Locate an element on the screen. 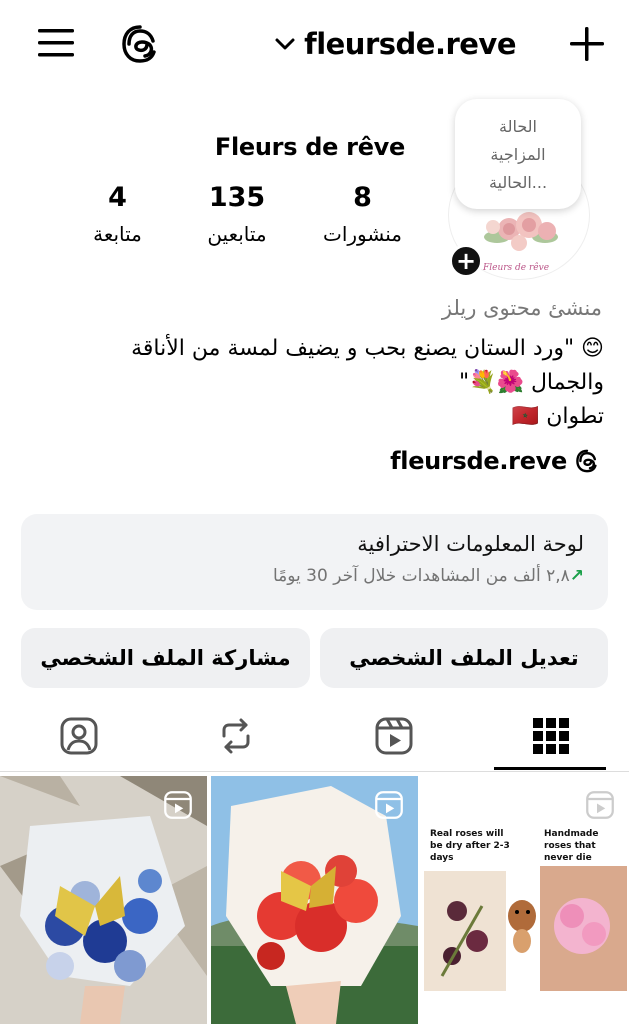  threads-profile-link: fleursde.reve is located at coordinates (494, 461).